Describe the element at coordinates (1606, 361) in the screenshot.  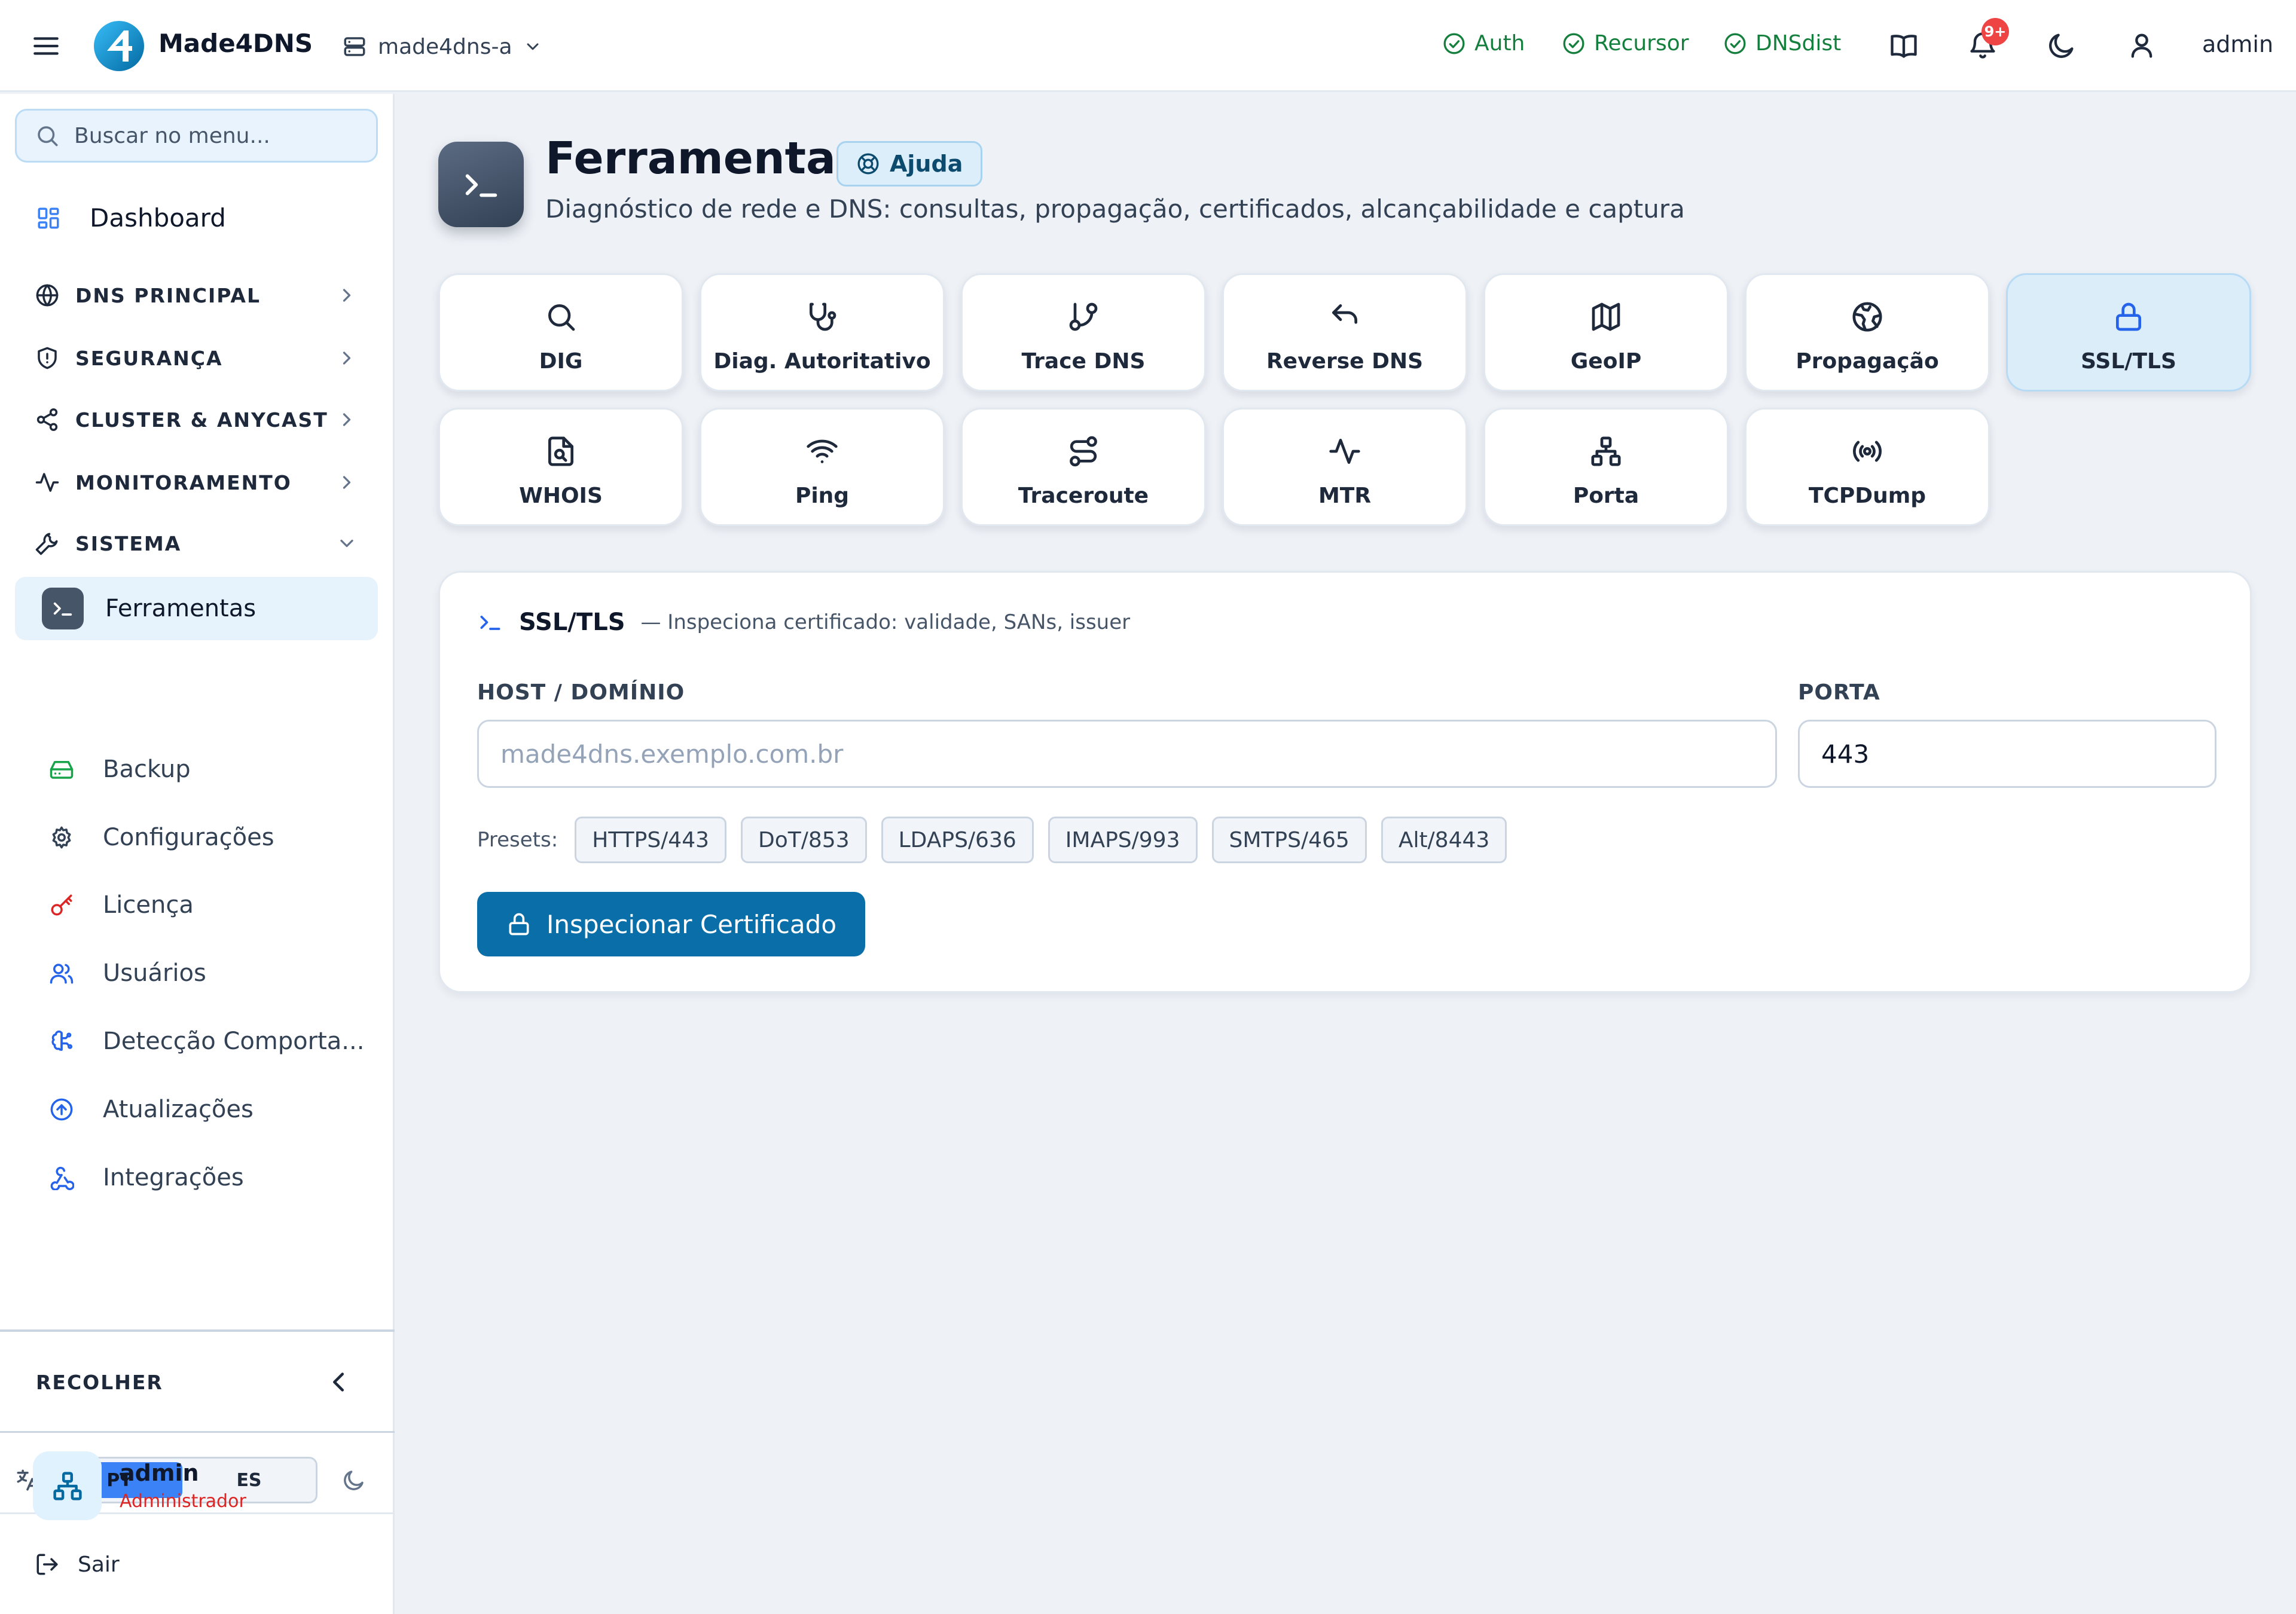
I see `tool-label: GeoIP` at that location.